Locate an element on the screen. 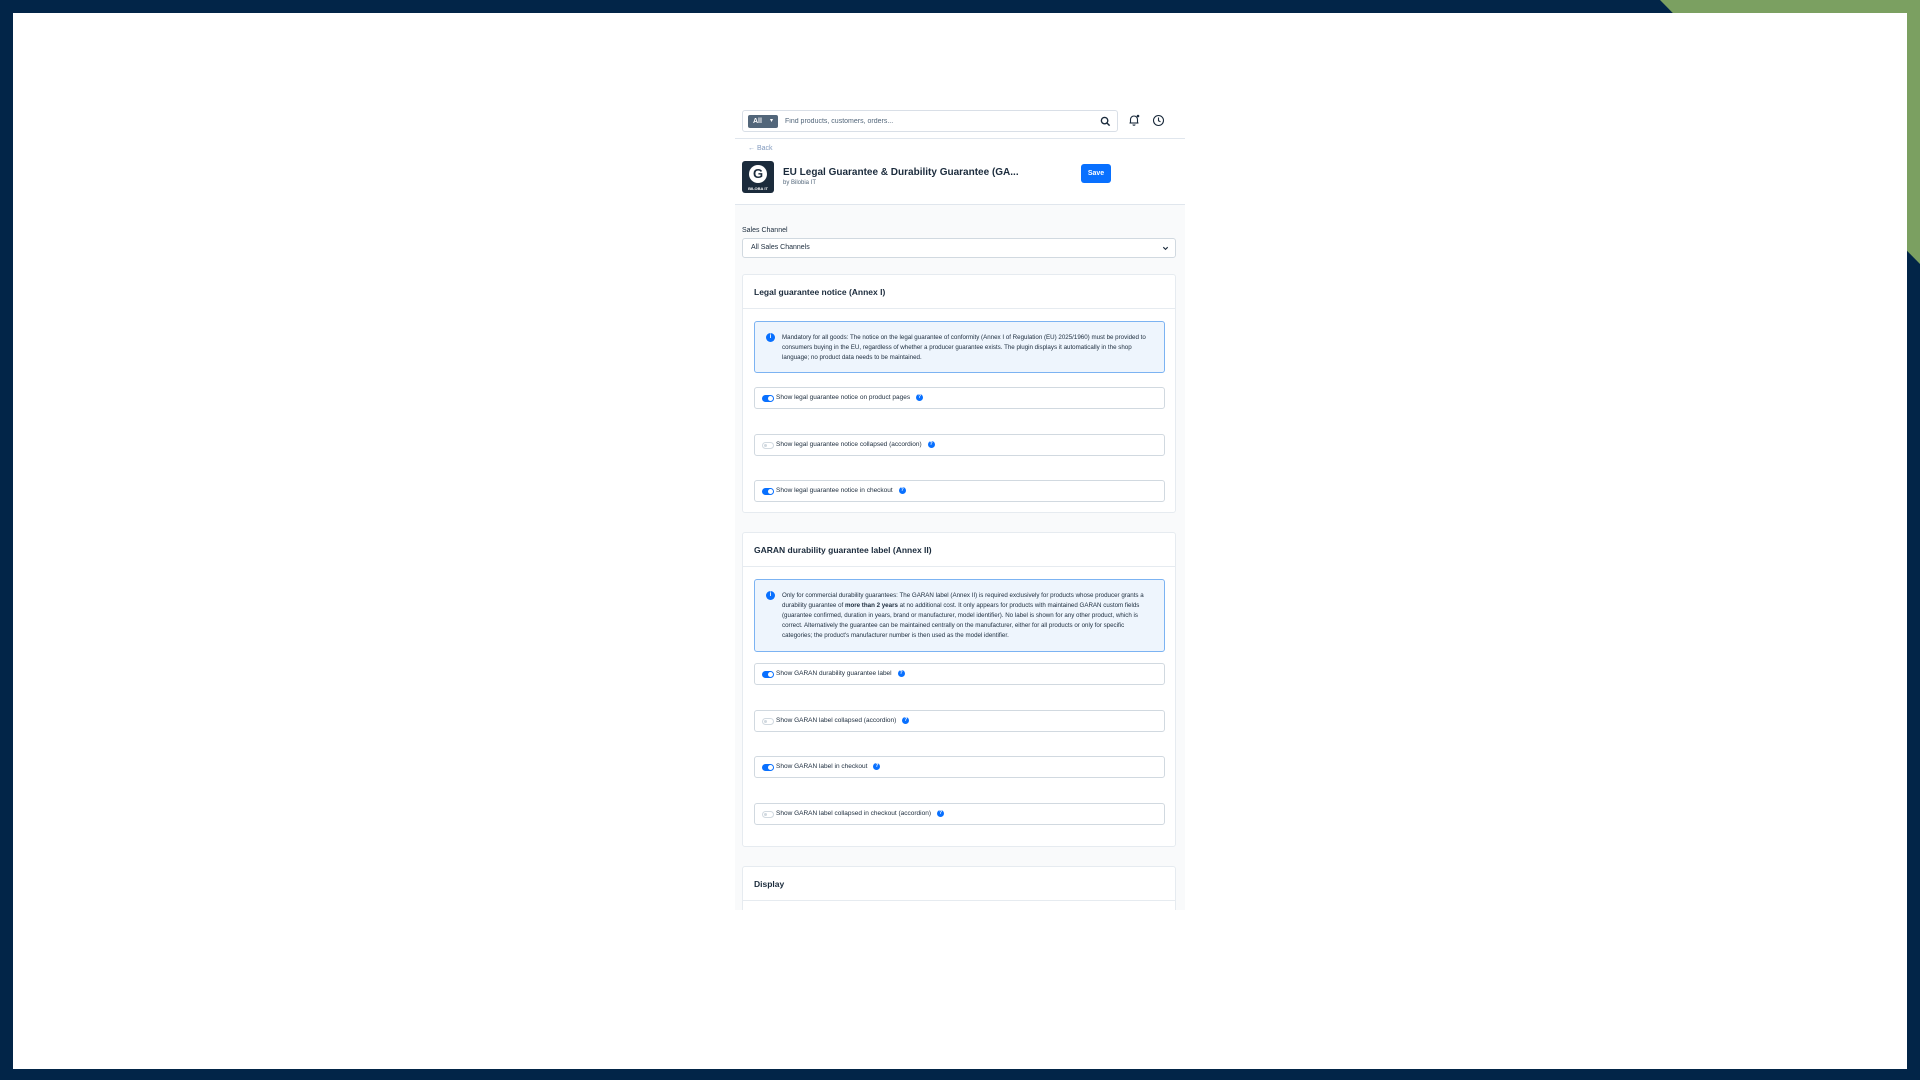  search-input is located at coordinates (935, 121).